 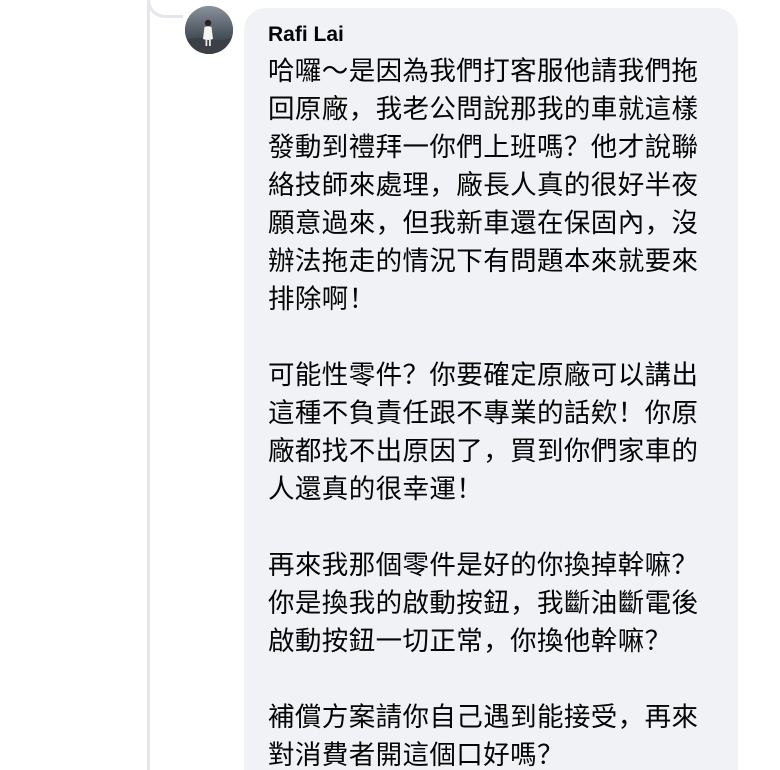 I want to click on comment-text-line: 人還真的很幸運！, so click(x=376, y=489).